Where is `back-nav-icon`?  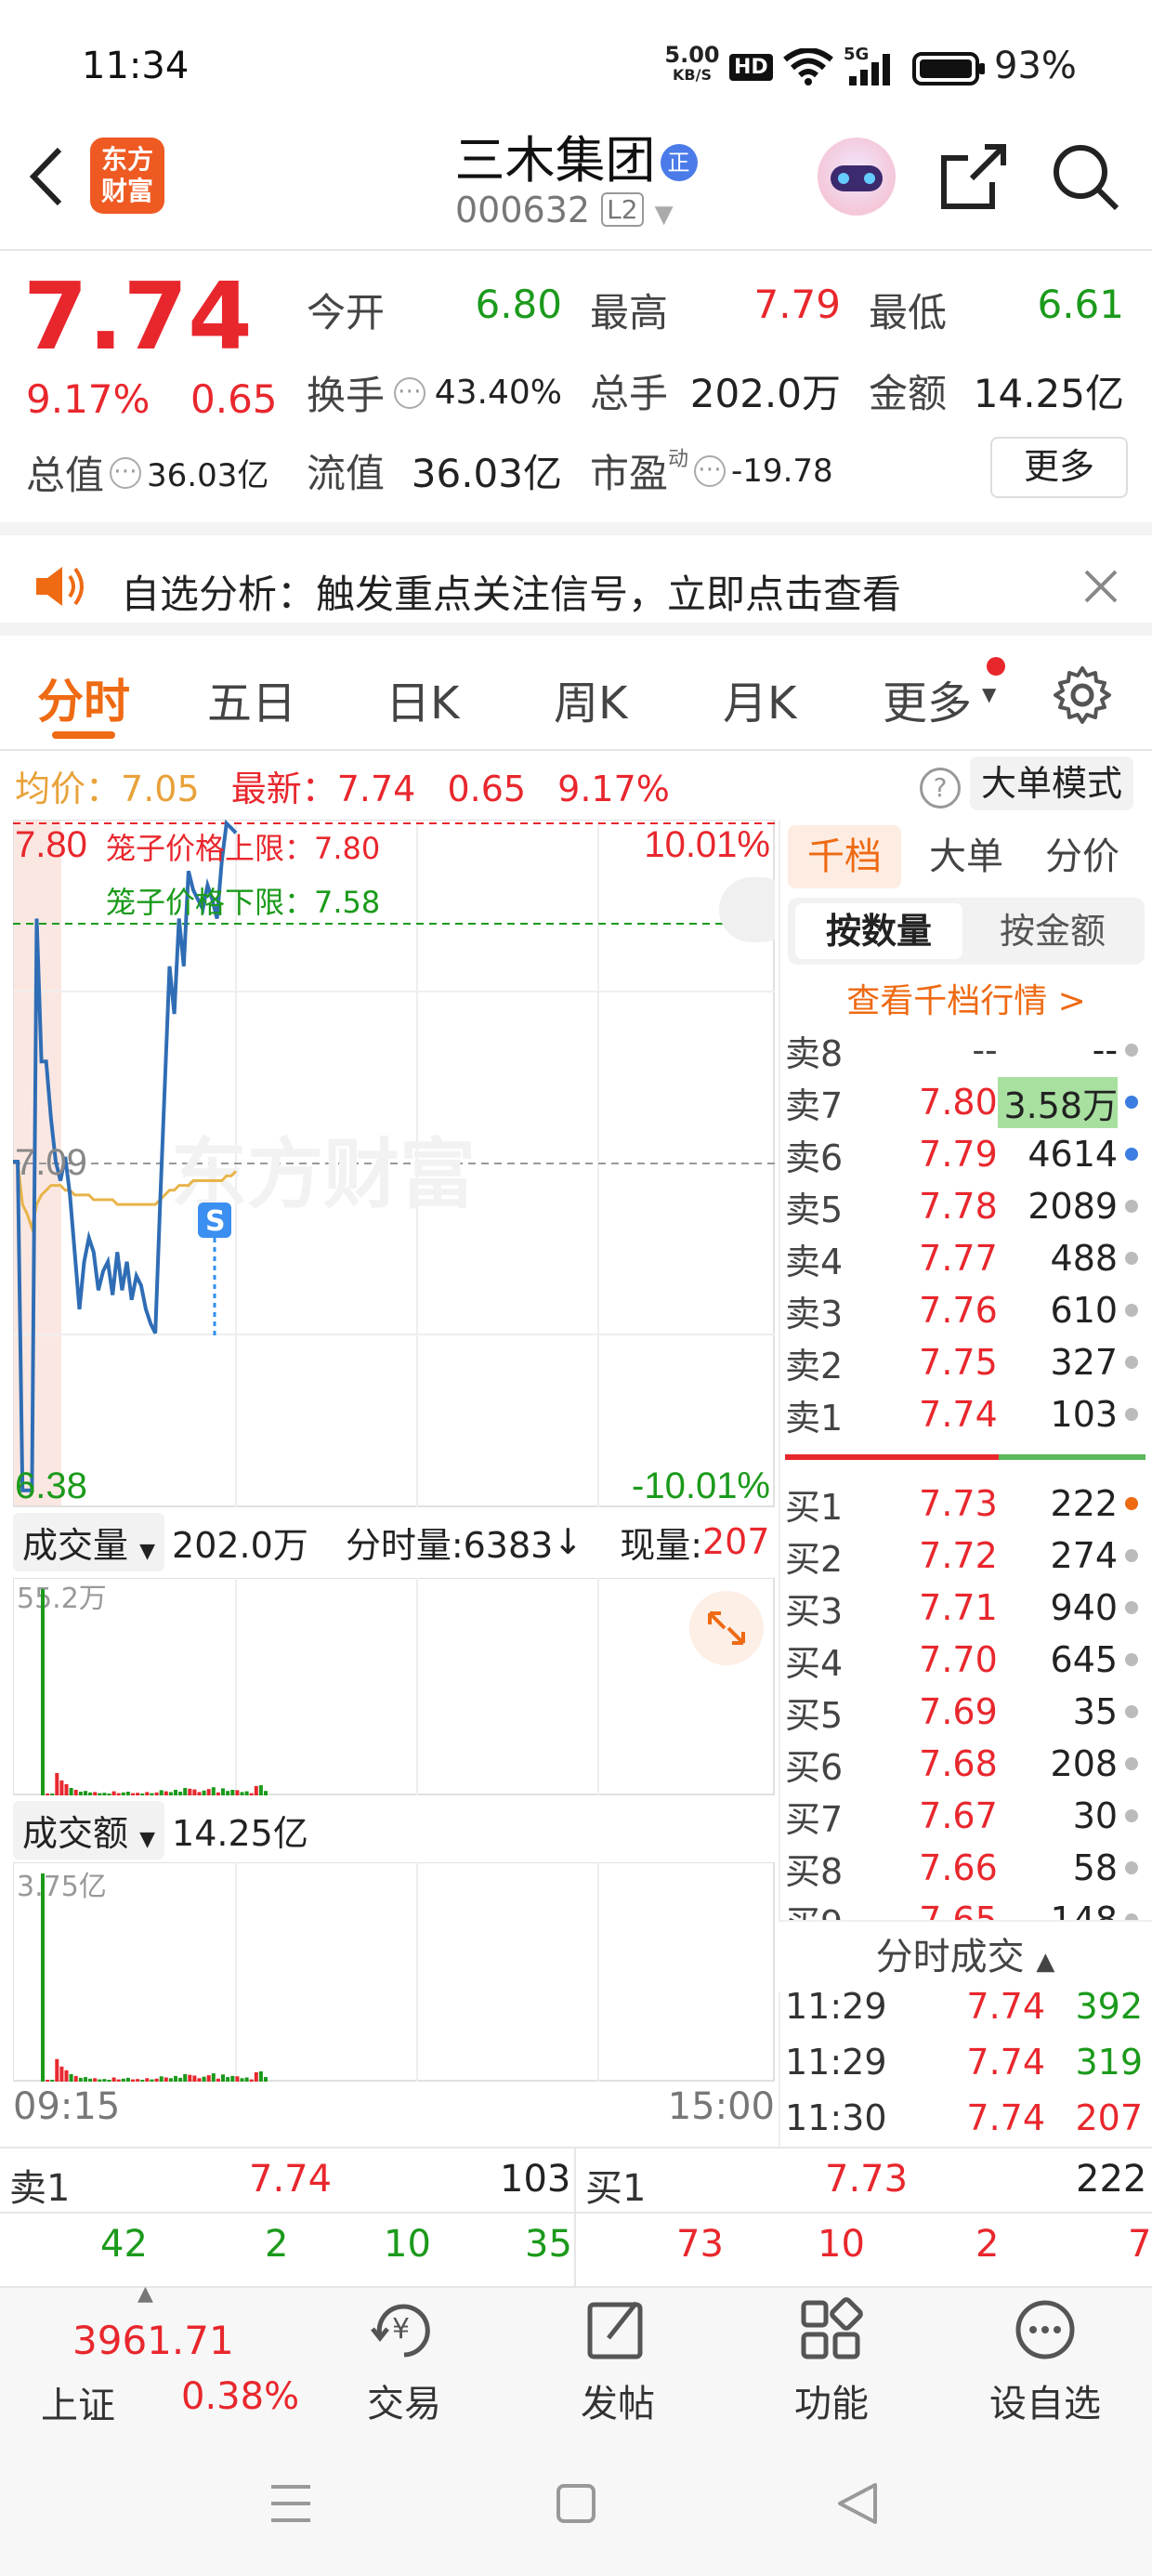
back-nav-icon is located at coordinates (857, 2503).